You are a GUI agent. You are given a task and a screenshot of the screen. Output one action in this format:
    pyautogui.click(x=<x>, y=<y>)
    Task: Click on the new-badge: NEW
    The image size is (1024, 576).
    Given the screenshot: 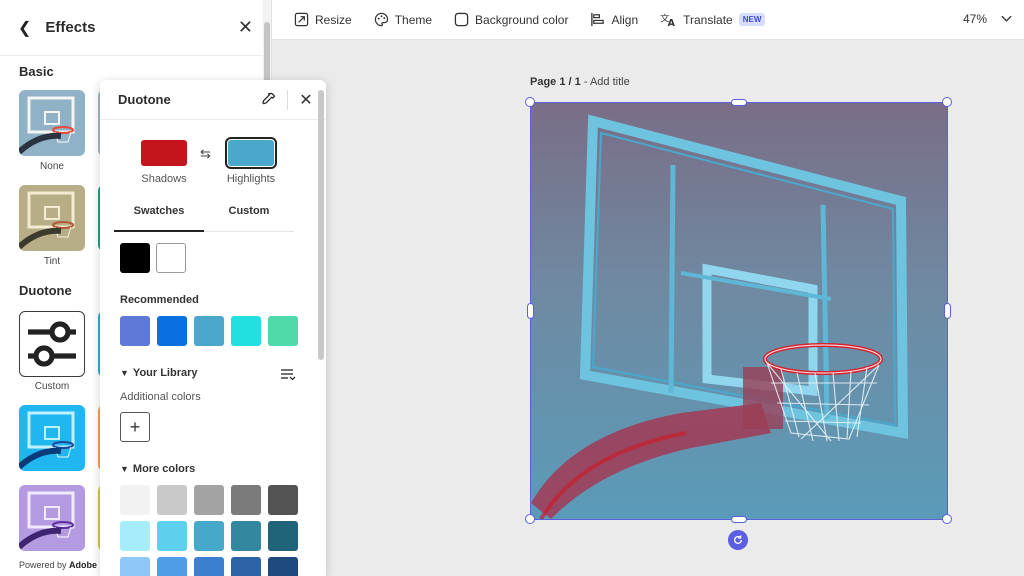 What is the action you would take?
    pyautogui.click(x=752, y=19)
    